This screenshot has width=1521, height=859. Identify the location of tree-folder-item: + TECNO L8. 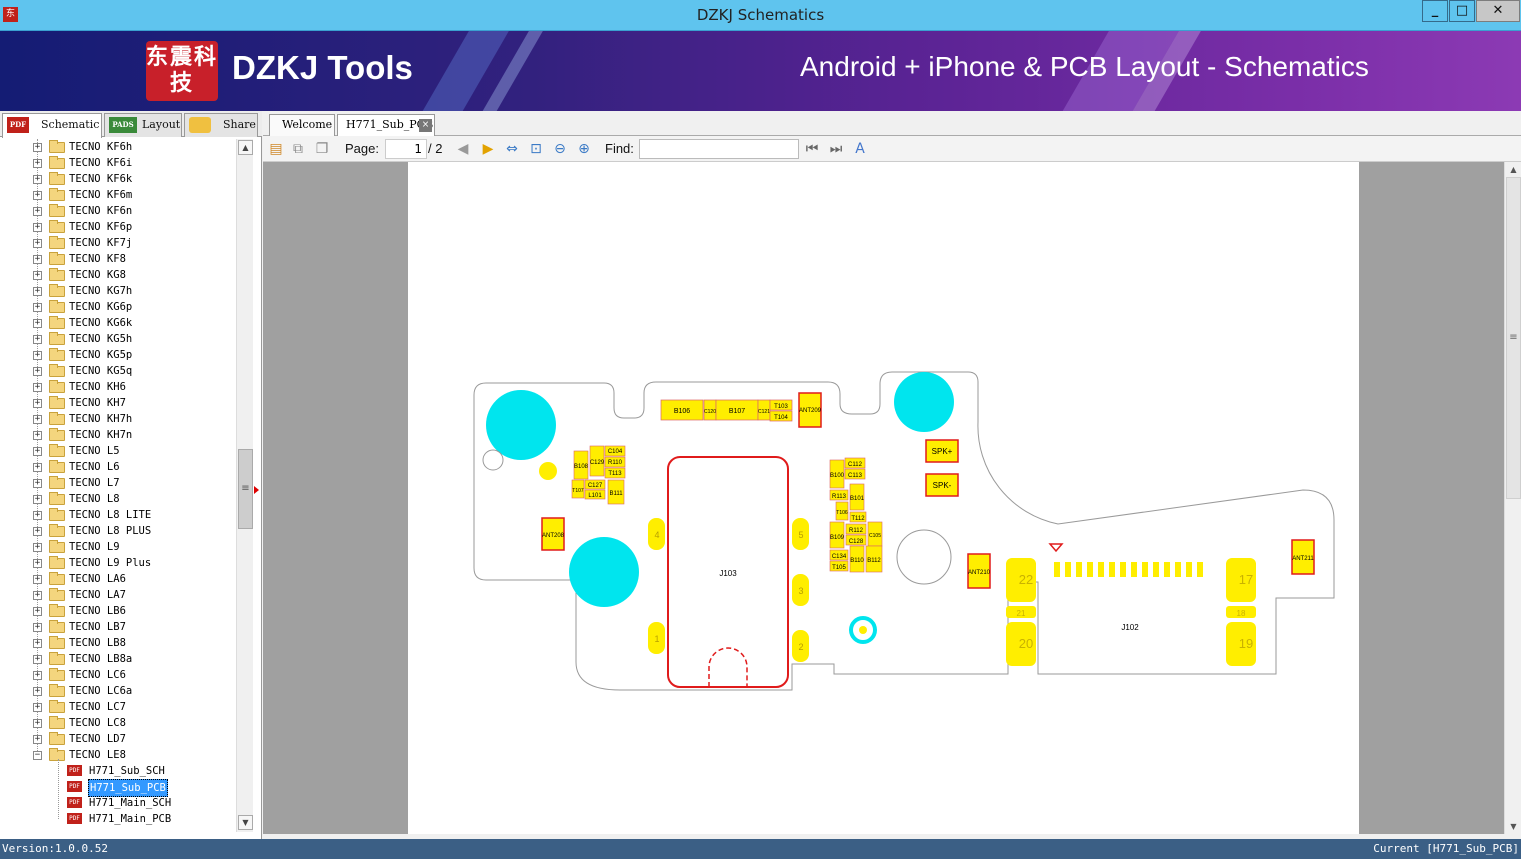
(118, 499).